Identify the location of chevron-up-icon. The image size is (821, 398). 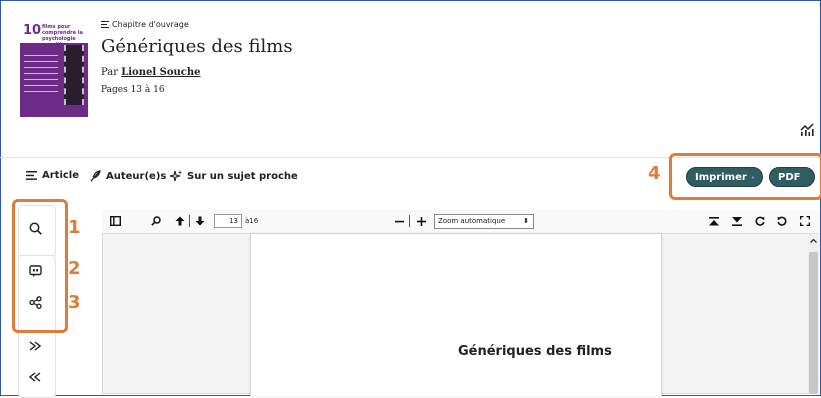
(813, 241).